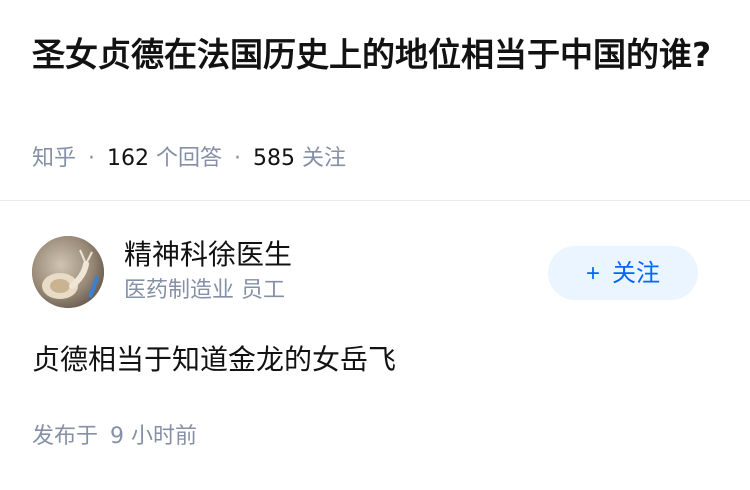 The height and width of the screenshot is (490, 750). Describe the element at coordinates (274, 158) in the screenshot. I see `follow-count: 585` at that location.